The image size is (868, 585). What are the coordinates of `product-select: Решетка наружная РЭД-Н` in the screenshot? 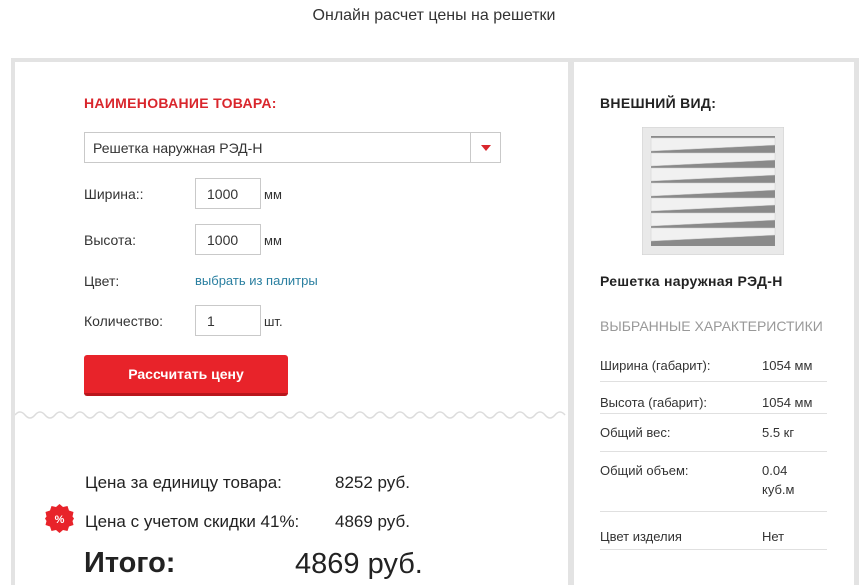 It's located at (292, 147).